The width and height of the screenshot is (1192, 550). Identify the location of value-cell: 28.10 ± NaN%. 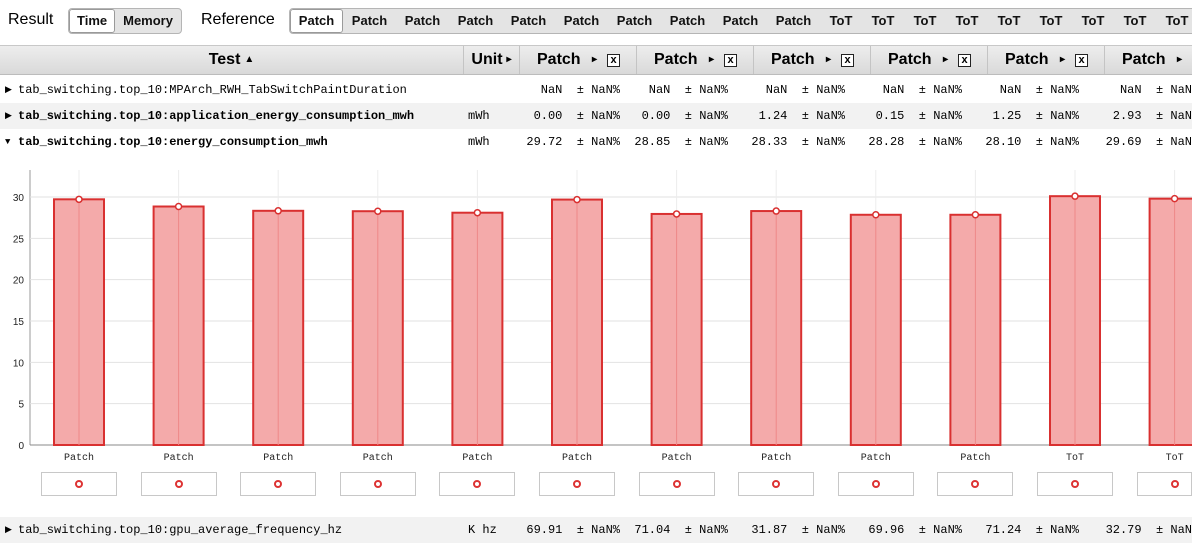
(1032, 142).